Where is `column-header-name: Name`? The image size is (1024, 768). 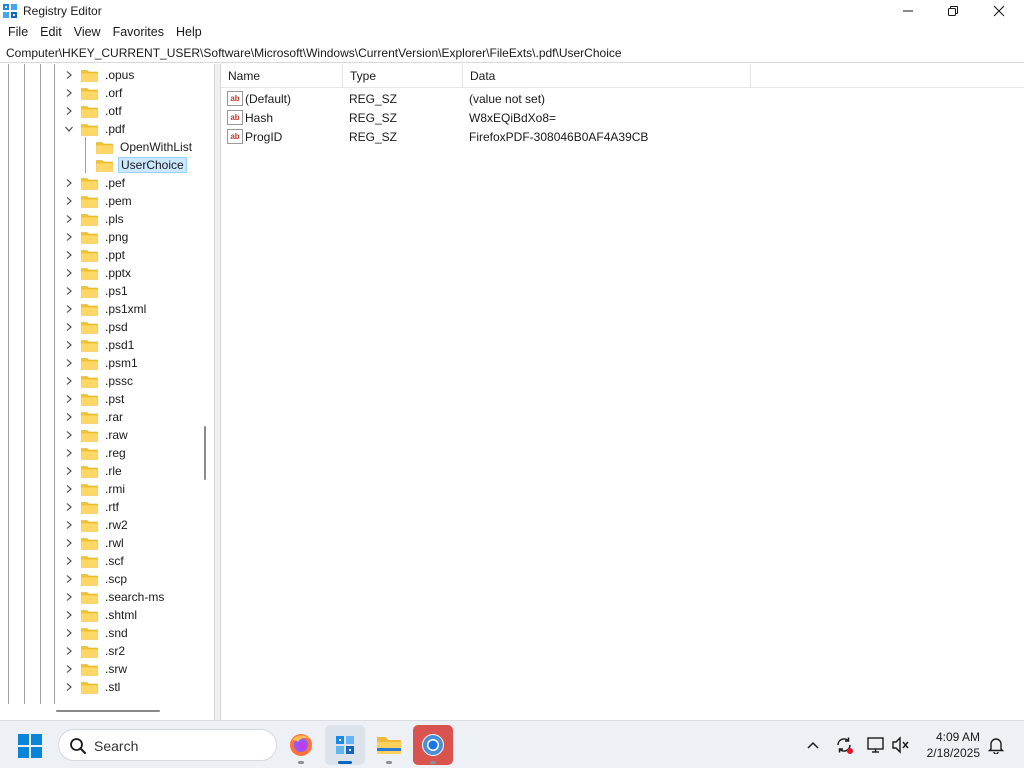
column-header-name: Name is located at coordinates (282, 76).